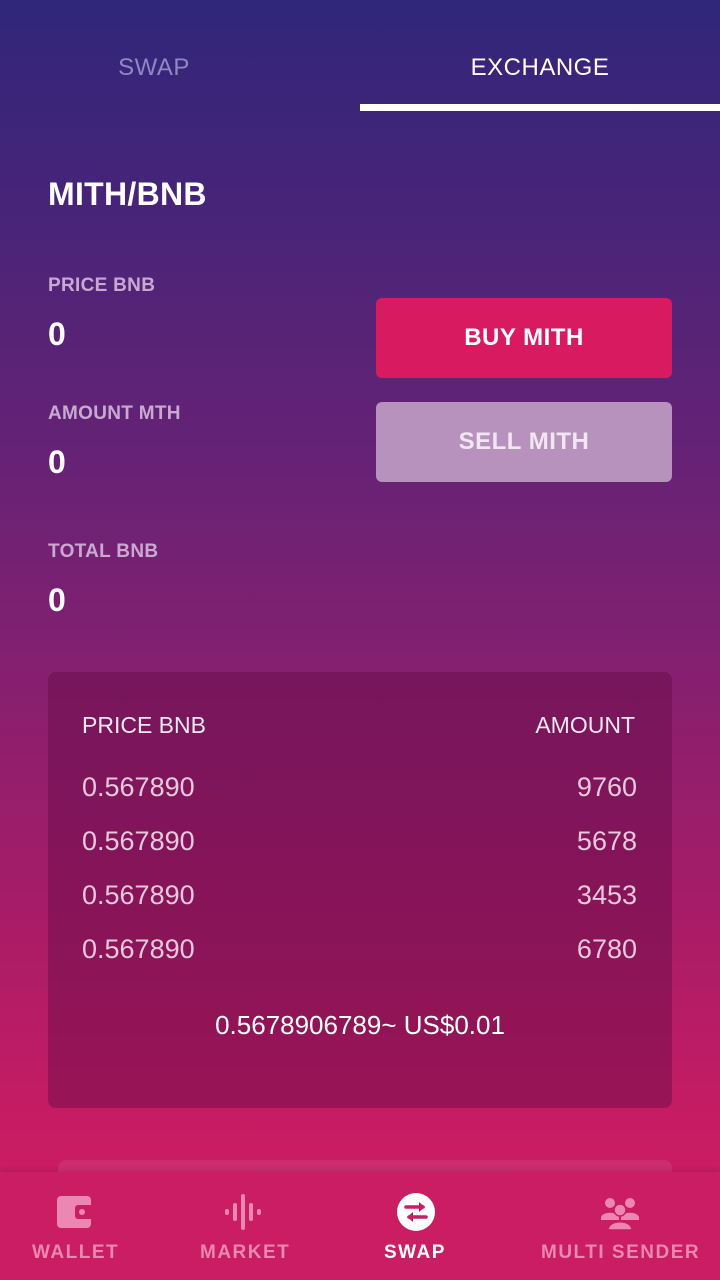  I want to click on wallet-icon, so click(75, 1212).